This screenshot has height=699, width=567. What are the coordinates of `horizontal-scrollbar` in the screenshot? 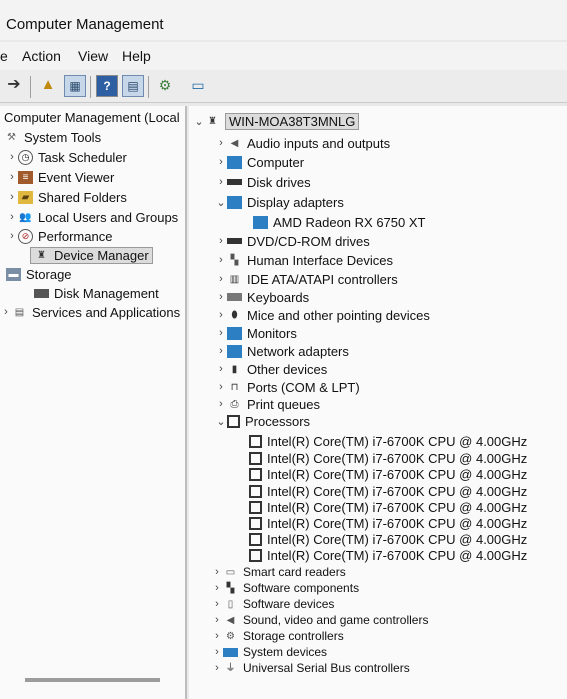 It's located at (92, 680).